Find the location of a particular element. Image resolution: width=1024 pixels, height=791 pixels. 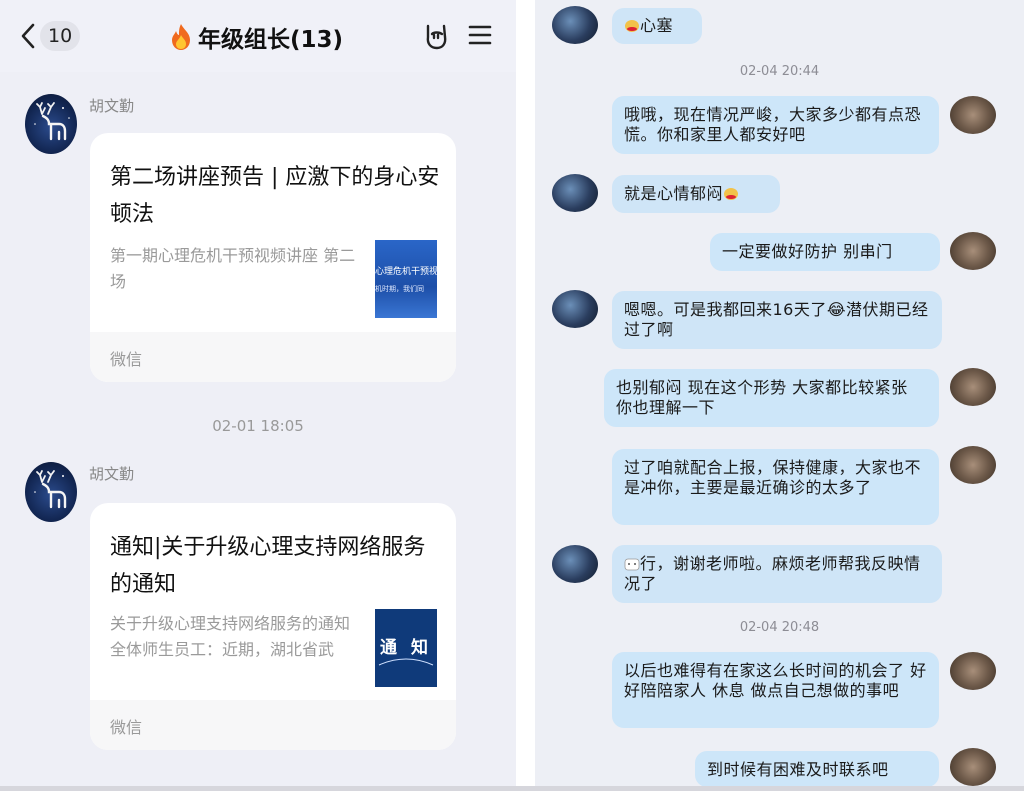

rock-hand-icon is located at coordinates (436, 37).